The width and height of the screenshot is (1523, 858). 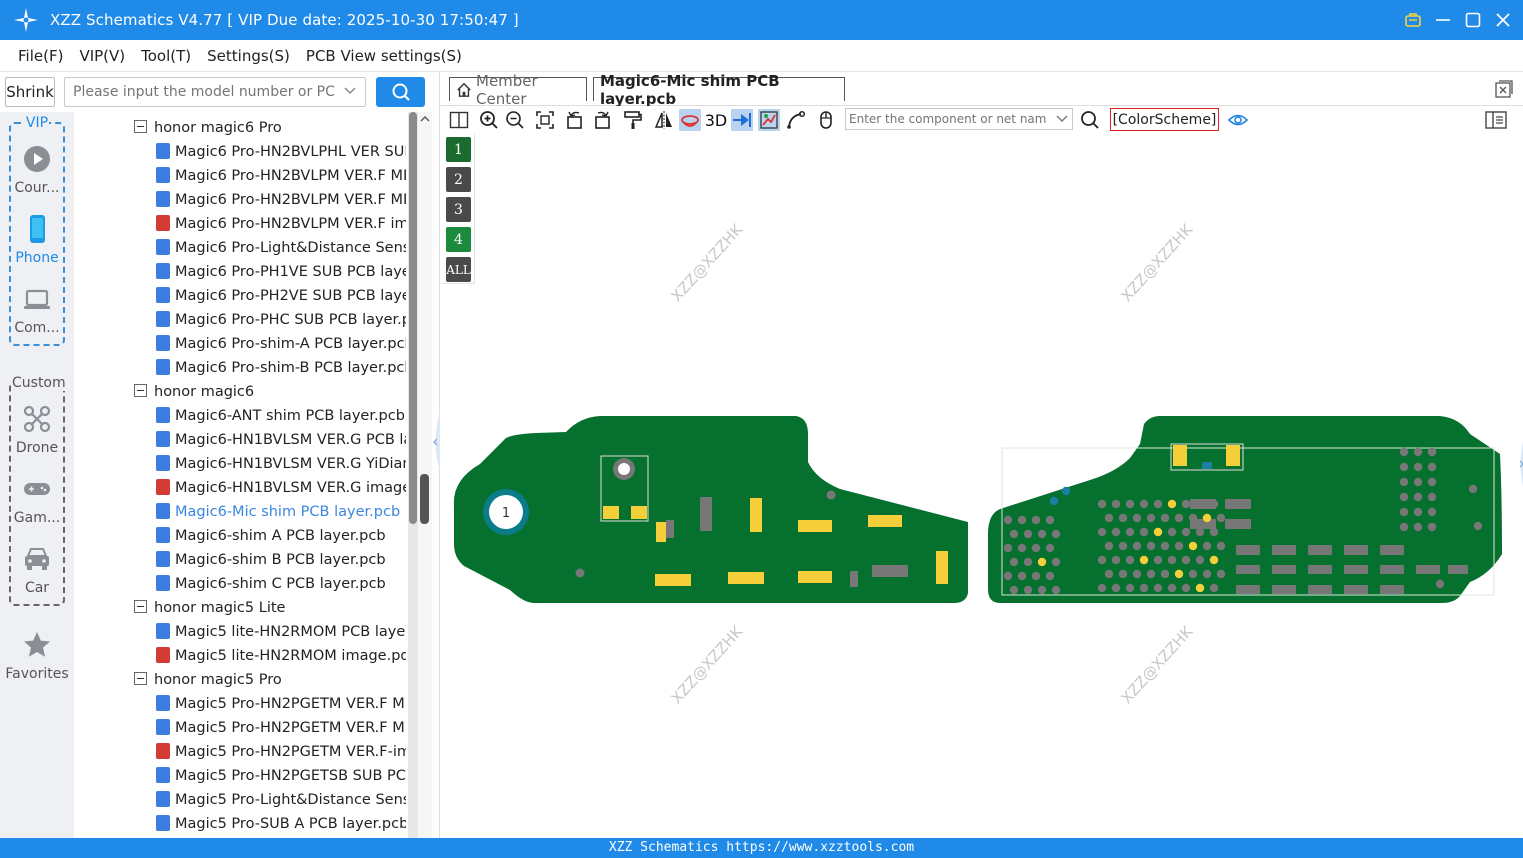 I want to click on tab-pcb-file: Magic6-Mic shim PCB layer.pcb, so click(x=719, y=90).